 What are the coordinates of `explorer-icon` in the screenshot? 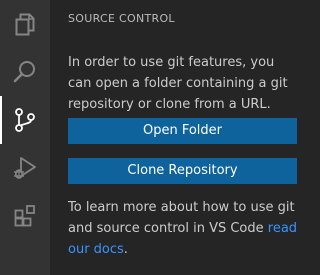 It's located at (25, 24).